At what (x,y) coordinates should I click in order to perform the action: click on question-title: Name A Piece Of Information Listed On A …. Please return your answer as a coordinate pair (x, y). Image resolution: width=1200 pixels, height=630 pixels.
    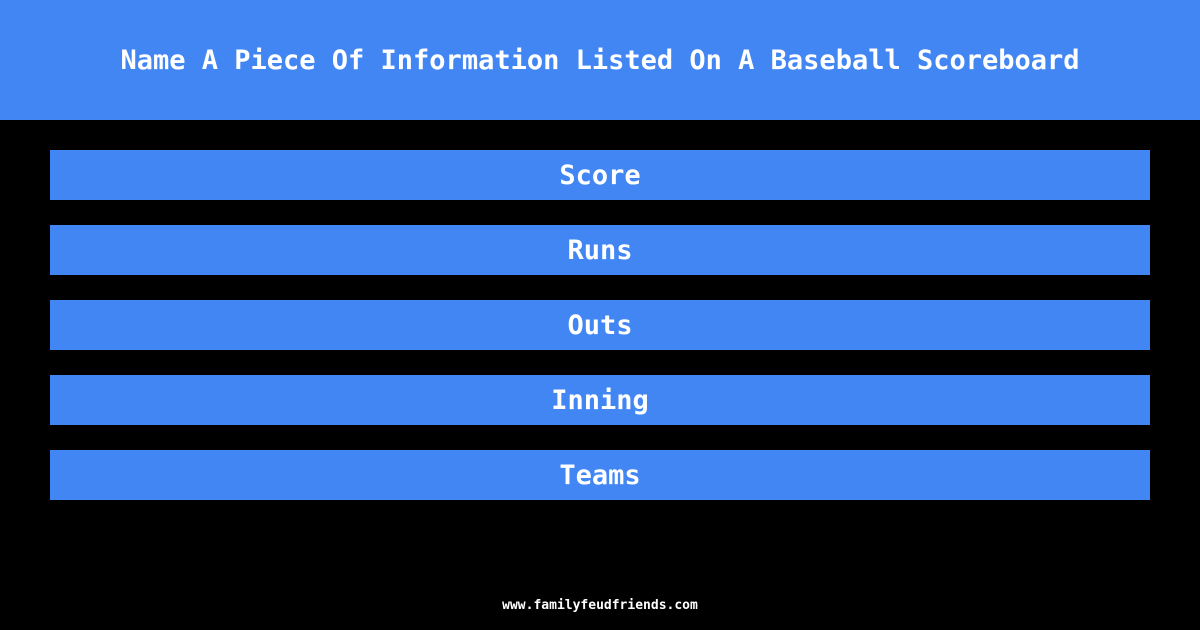
    Looking at the image, I should click on (600, 60).